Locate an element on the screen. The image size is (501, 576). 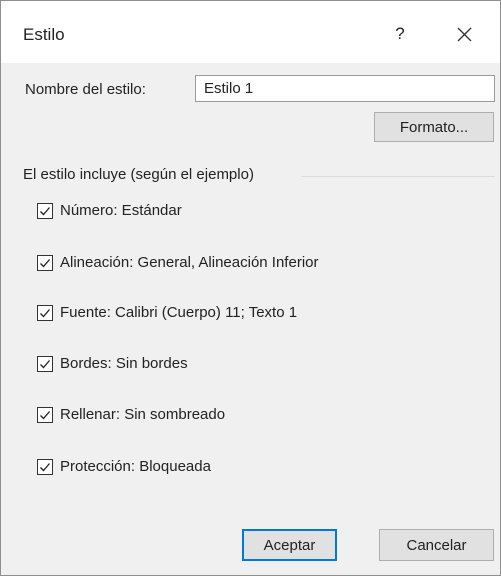
checkbox-protection: Protección: Bloqueada is located at coordinates (124, 466).